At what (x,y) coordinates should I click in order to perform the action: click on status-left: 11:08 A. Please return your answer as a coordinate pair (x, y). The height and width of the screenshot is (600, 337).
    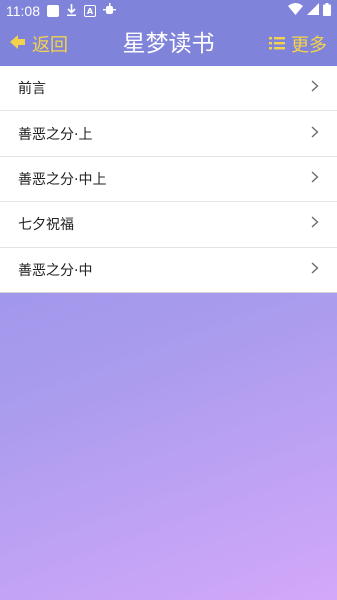
    Looking at the image, I should click on (61, 11).